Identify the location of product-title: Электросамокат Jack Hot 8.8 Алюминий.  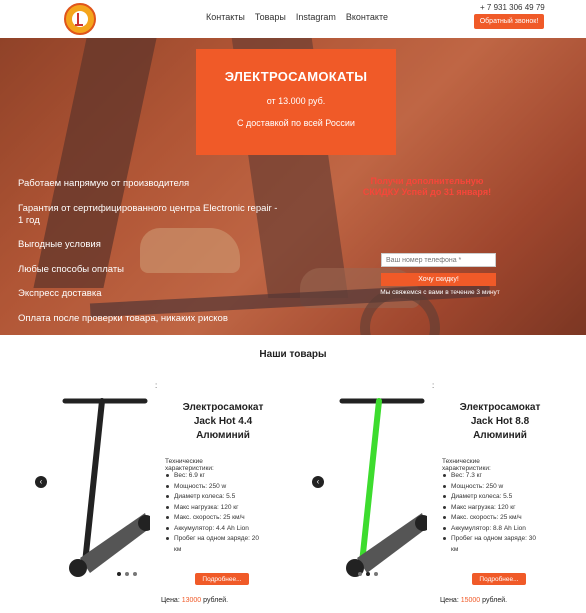
(500, 422).